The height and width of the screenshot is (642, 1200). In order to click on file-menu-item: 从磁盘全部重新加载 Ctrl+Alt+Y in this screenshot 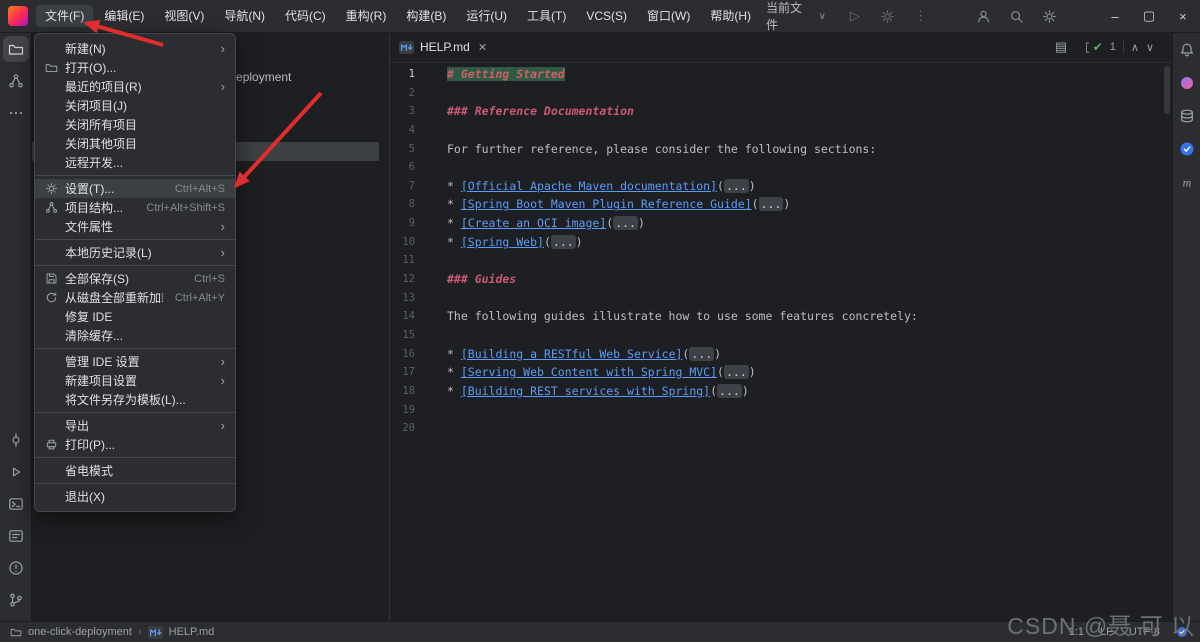, I will do `click(135, 297)`.